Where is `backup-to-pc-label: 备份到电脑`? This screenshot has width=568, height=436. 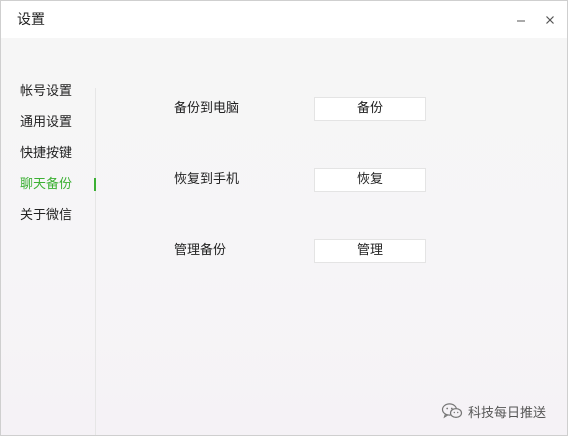
backup-to-pc-label: 备份到电脑 is located at coordinates (207, 108).